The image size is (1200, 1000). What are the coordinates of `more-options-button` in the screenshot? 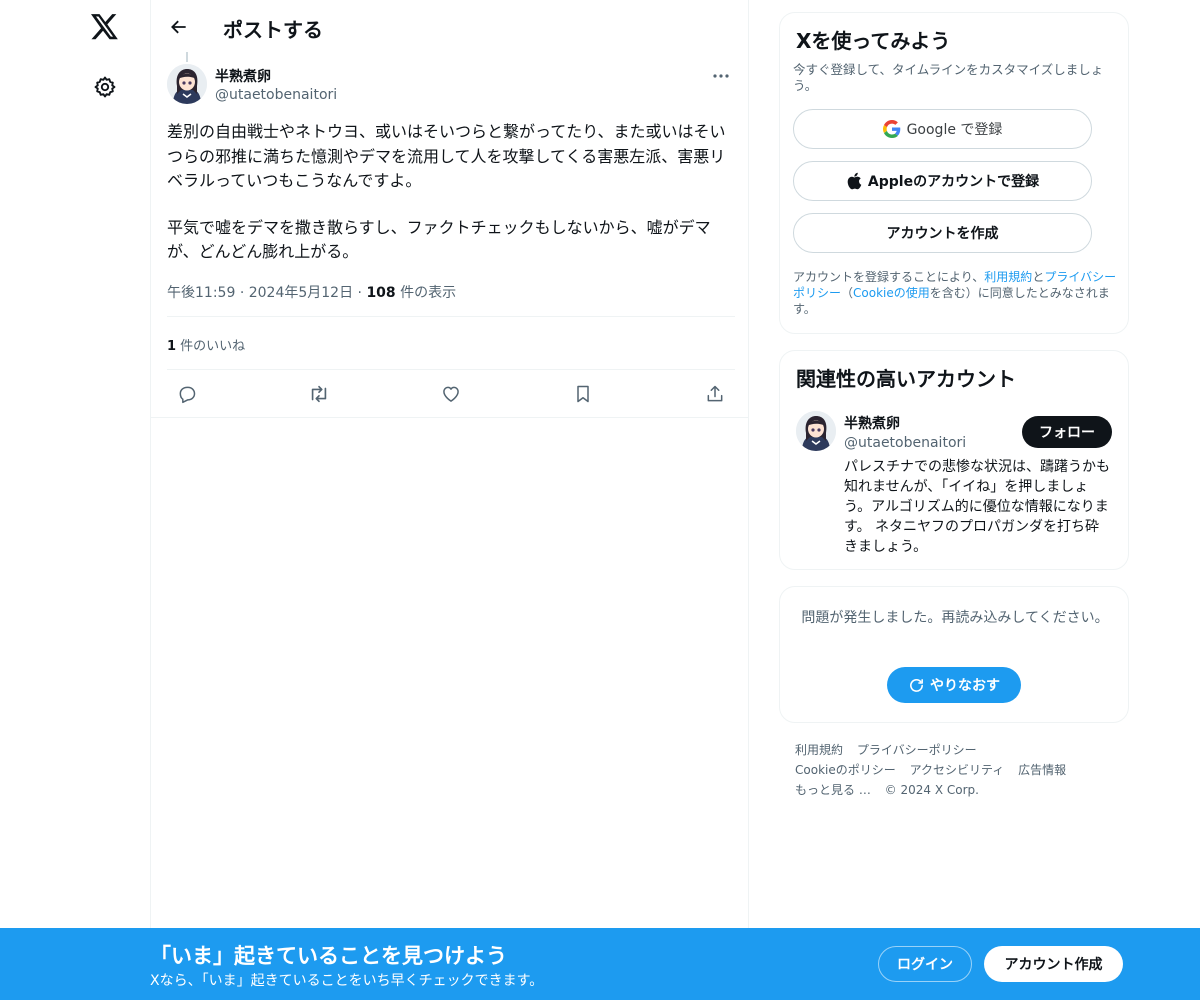 It's located at (721, 76).